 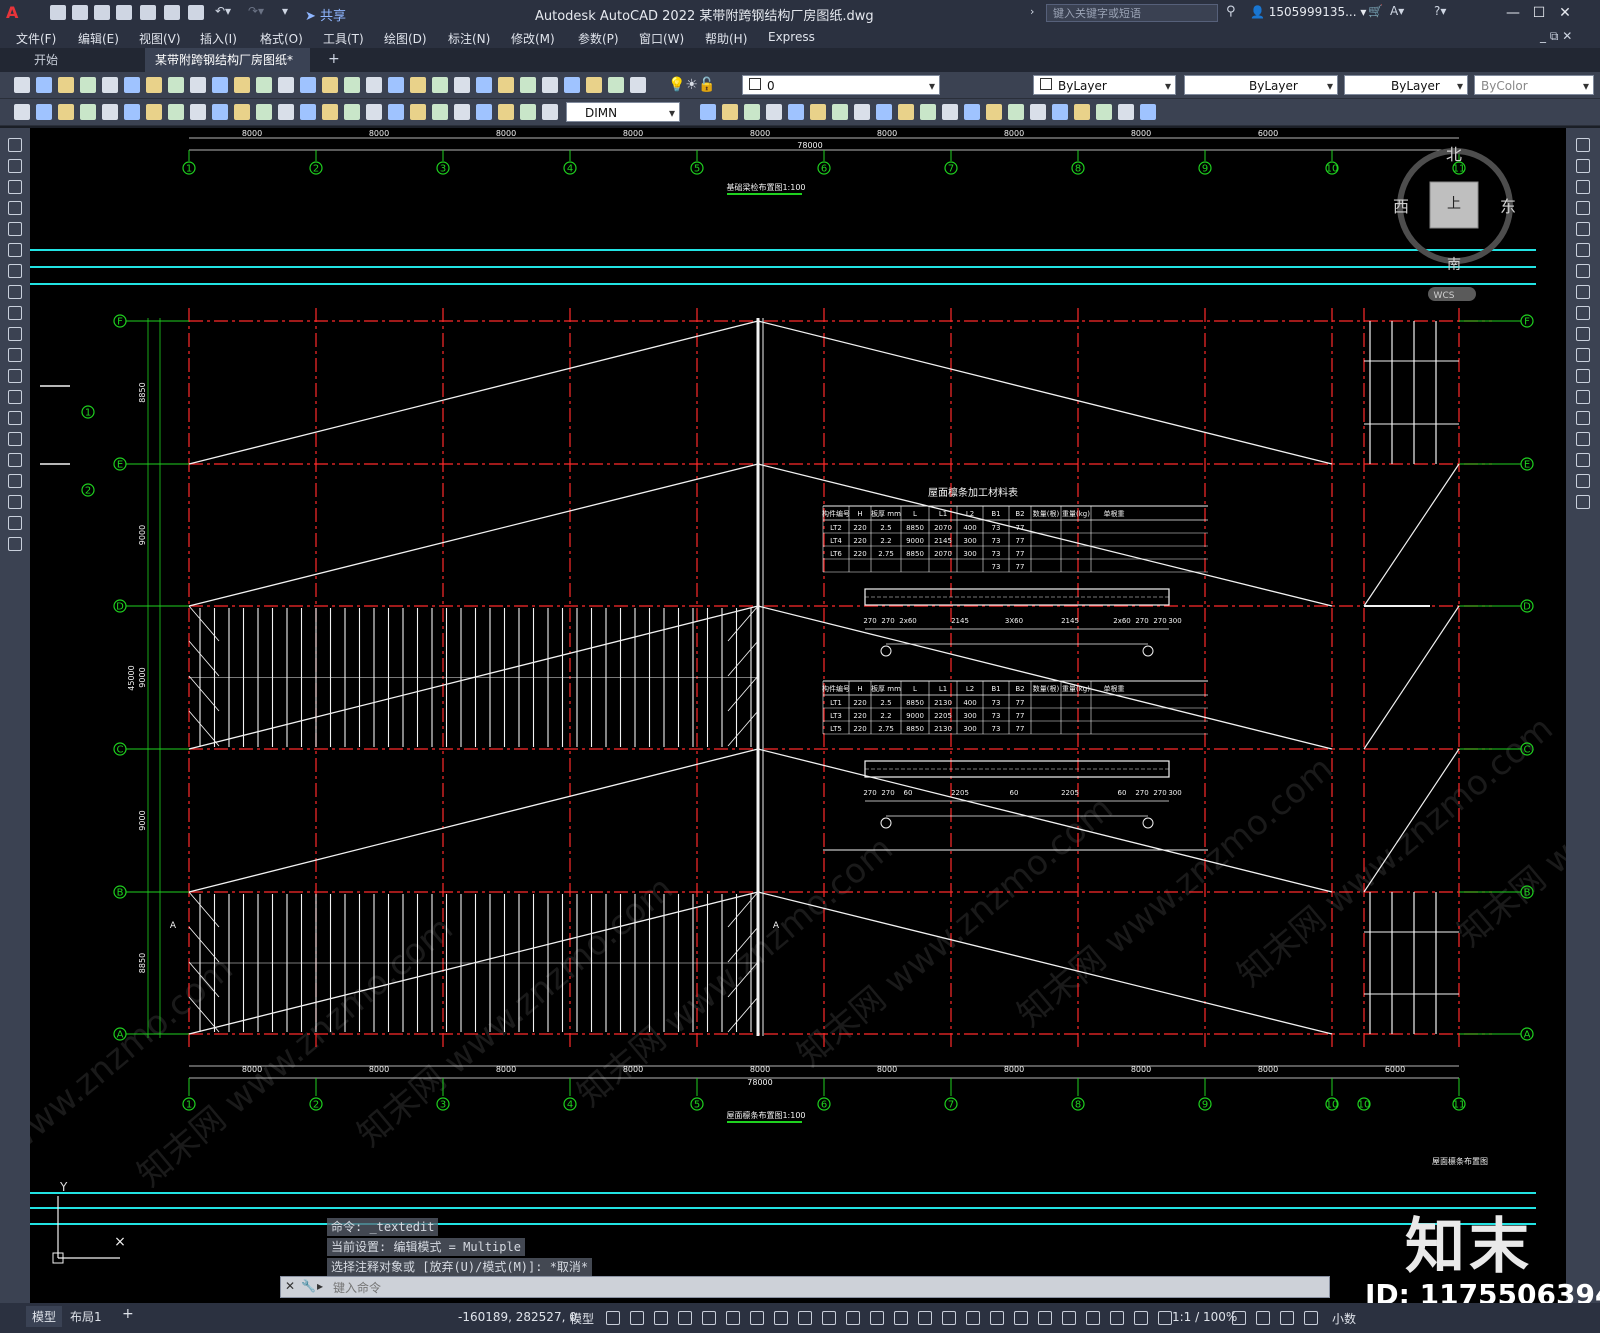 I want to click on close-icon: ✕, so click(x=1565, y=13).